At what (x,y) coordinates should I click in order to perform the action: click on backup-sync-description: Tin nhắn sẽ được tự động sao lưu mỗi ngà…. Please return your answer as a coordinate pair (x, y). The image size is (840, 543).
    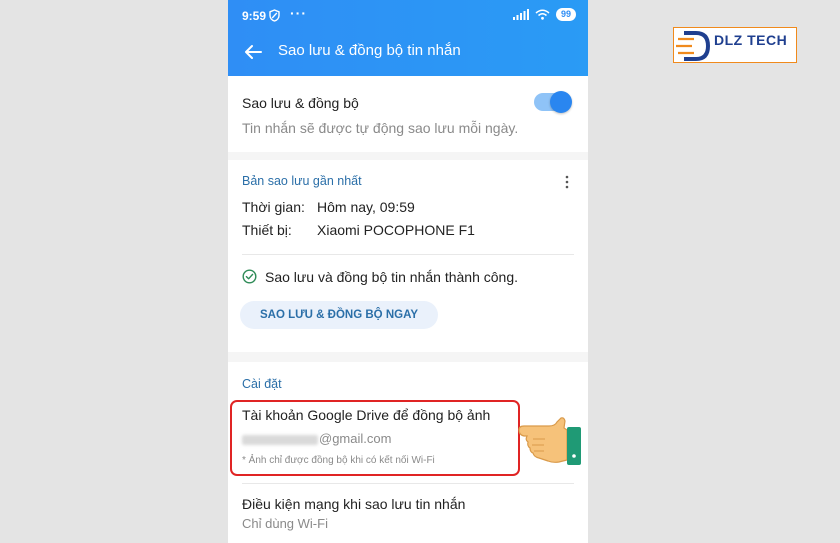
    Looking at the image, I should click on (380, 128).